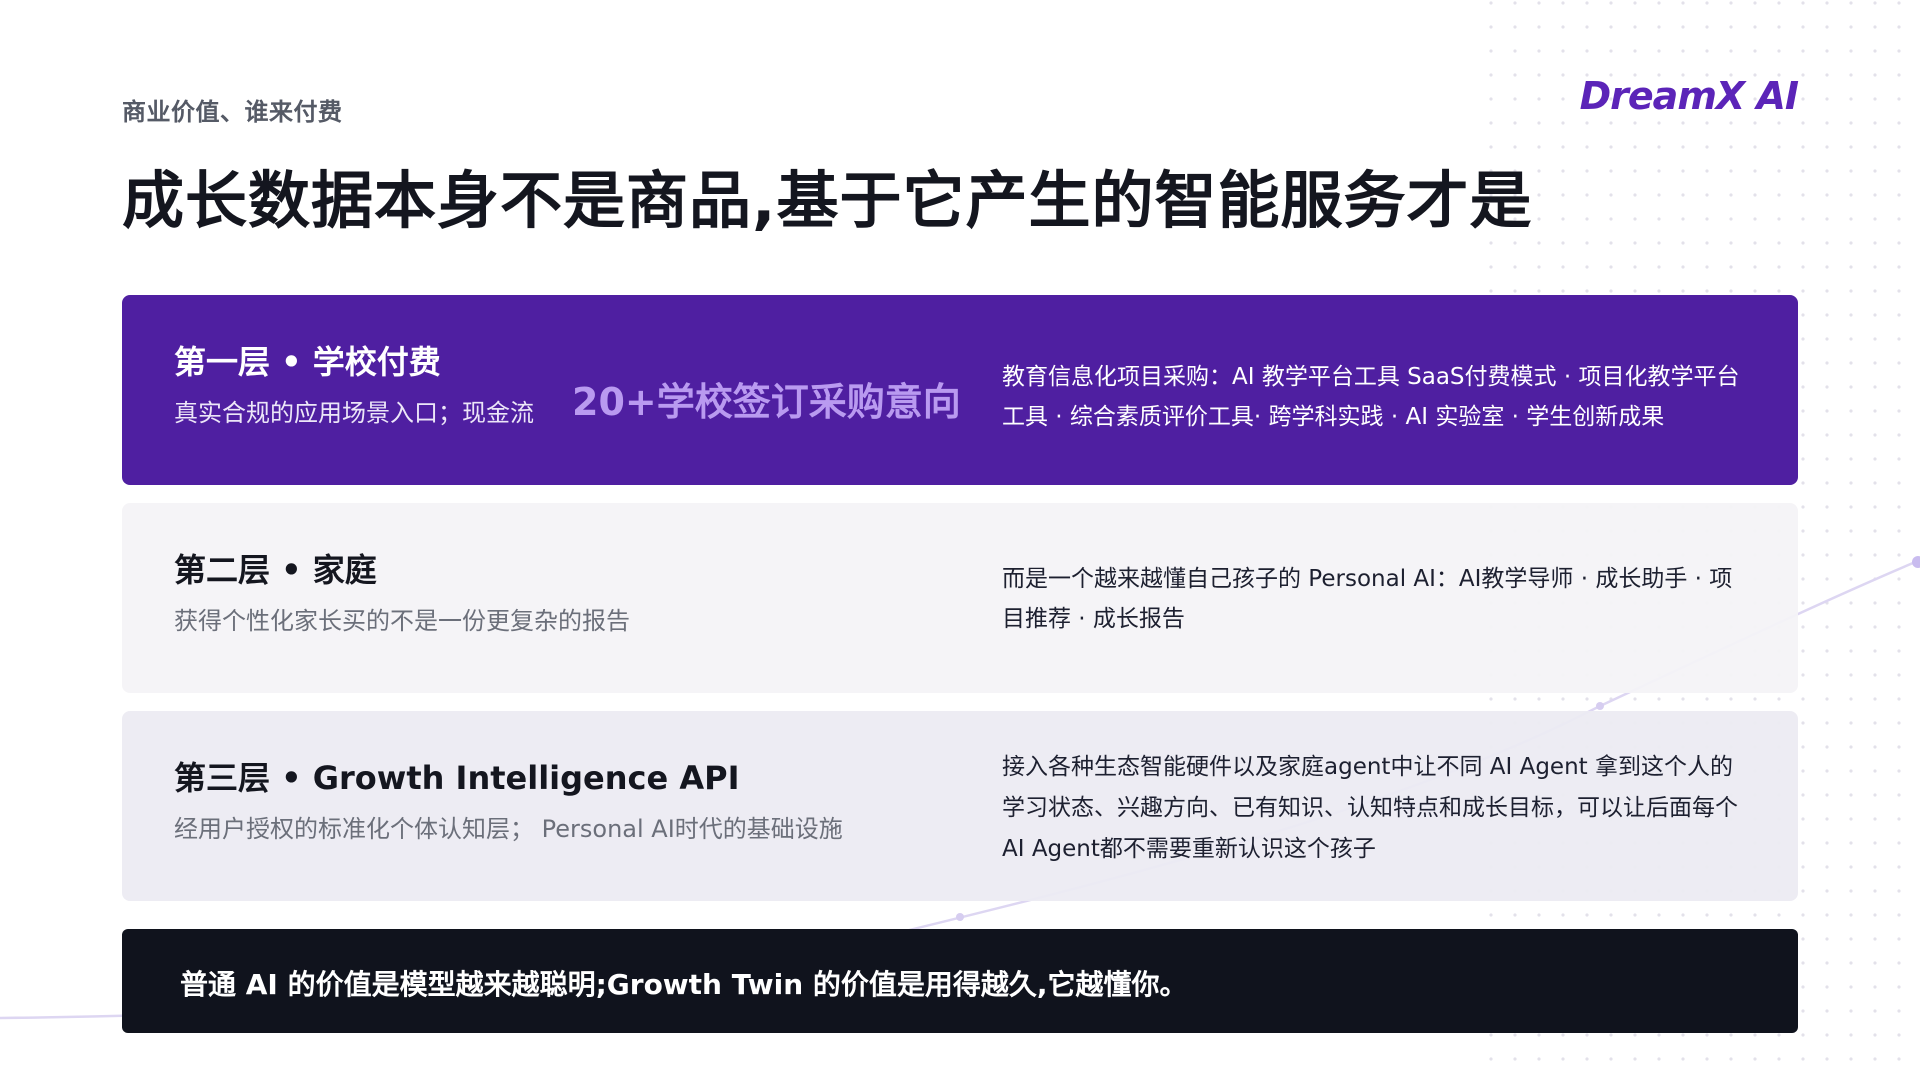 This screenshot has width=1920, height=1080. Describe the element at coordinates (354, 413) in the screenshot. I see `tier-subtitle: 真实合规的应用场景入口；现金流` at that location.